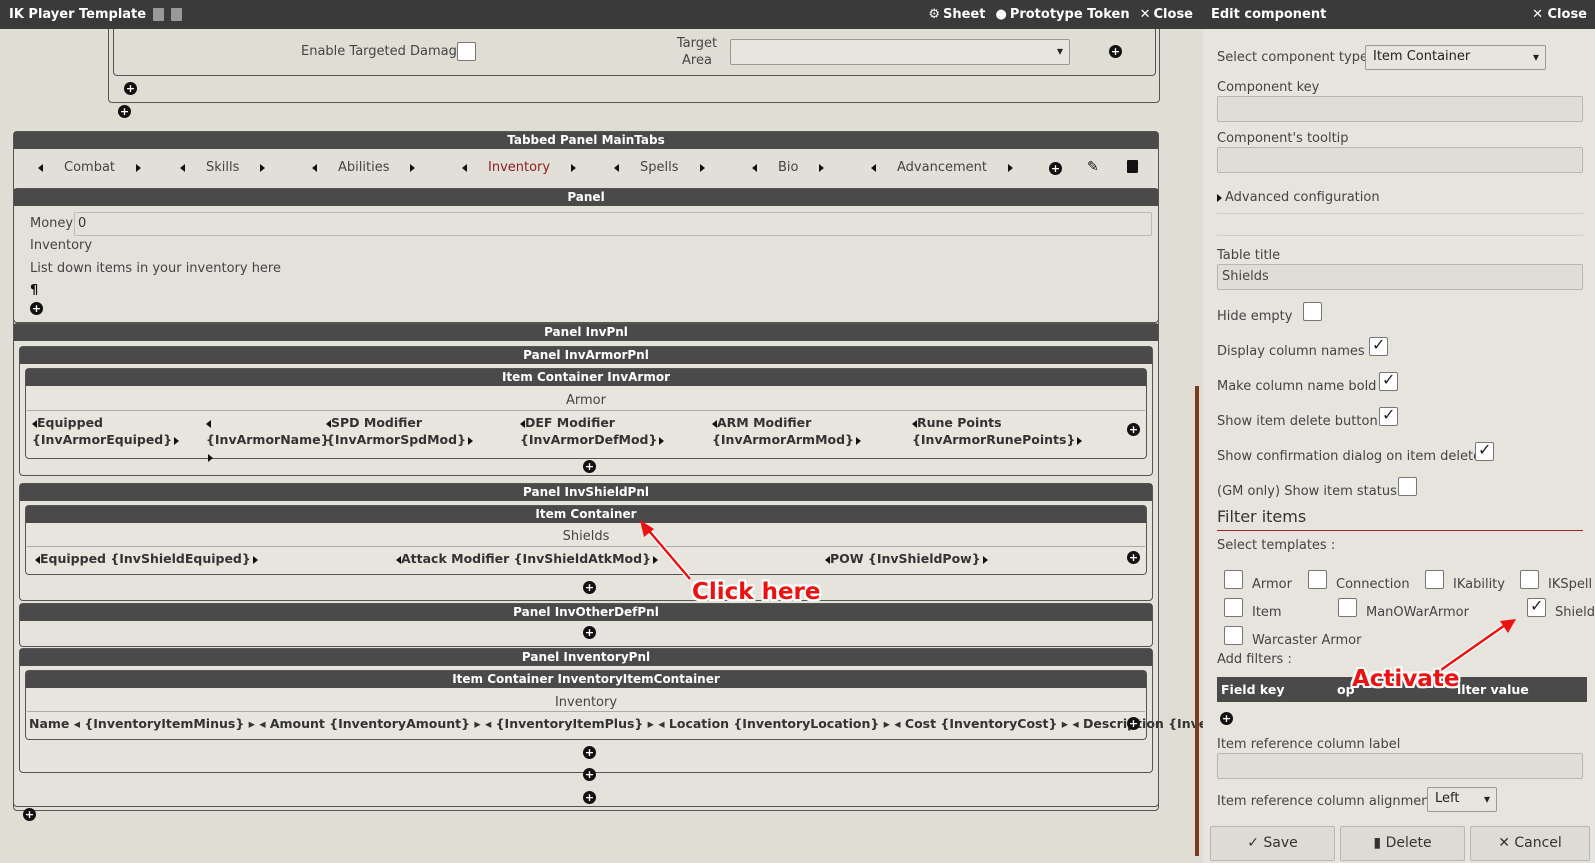 The height and width of the screenshot is (863, 1595). I want to click on inventory-label: Inventory, so click(61, 245).